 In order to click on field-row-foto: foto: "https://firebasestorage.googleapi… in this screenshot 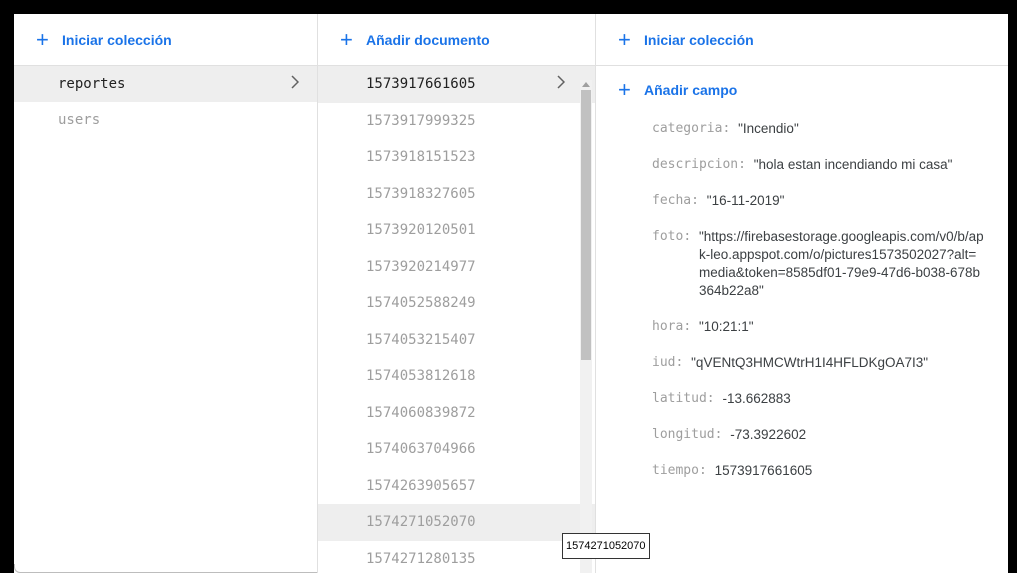, I will do `click(802, 264)`.